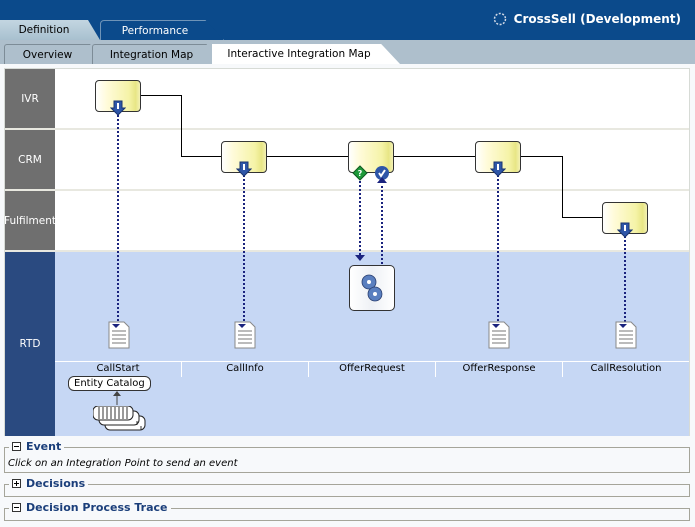 The image size is (695, 527). Describe the element at coordinates (155, 30) in the screenshot. I see `tab-performance-label: Performance` at that location.